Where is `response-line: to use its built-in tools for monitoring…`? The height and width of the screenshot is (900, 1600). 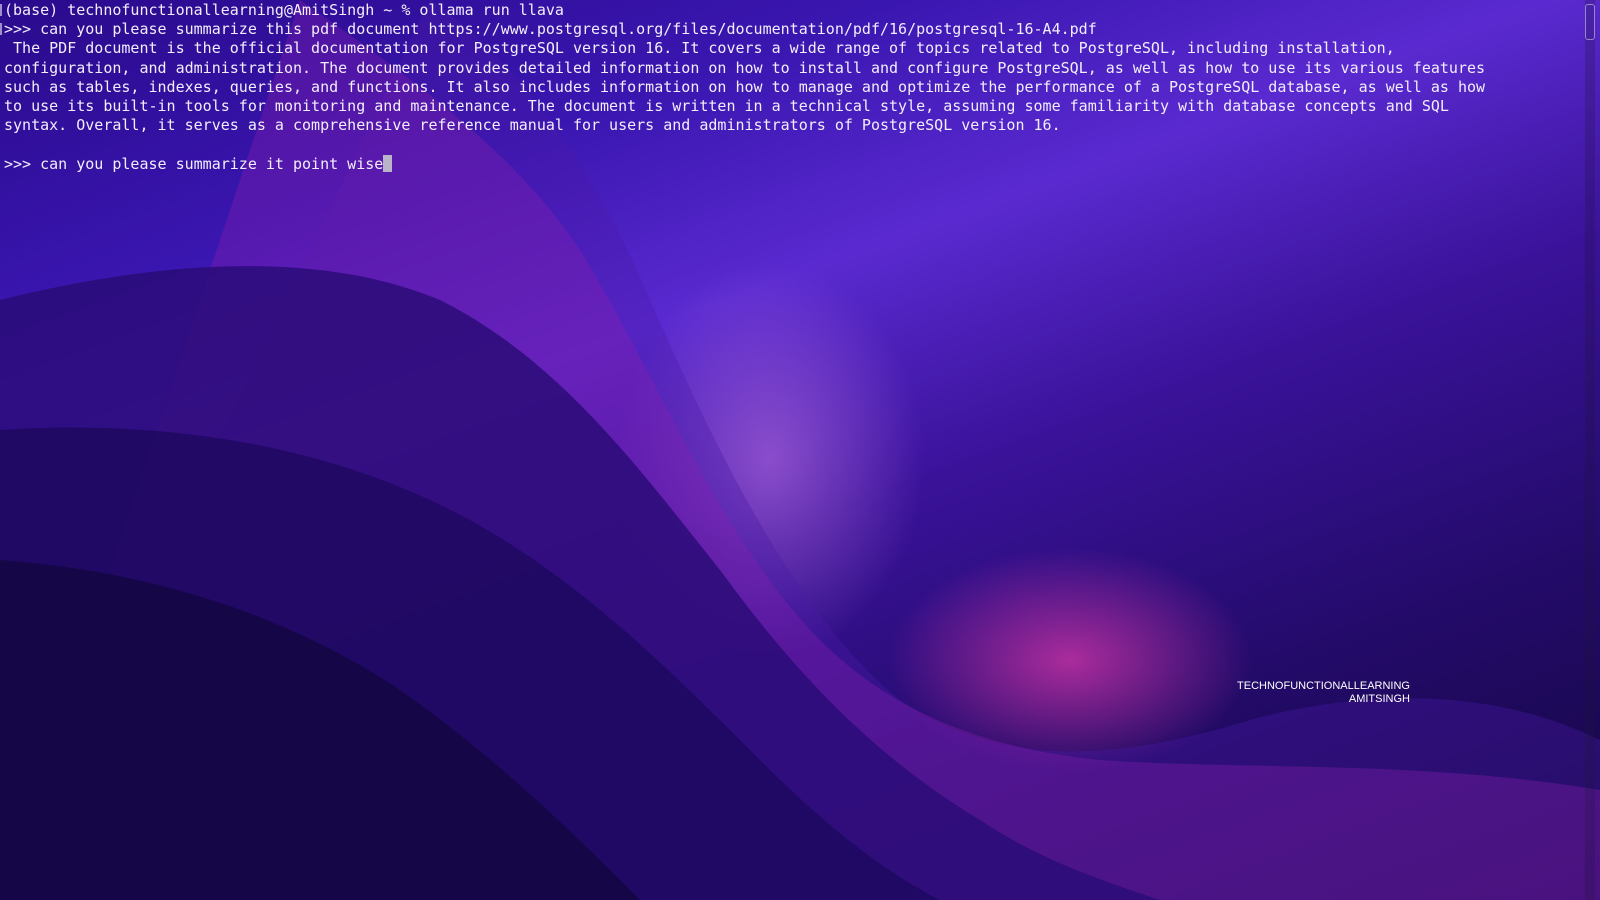 response-line: to use its built-in tools for monitoring… is located at coordinates (726, 105).